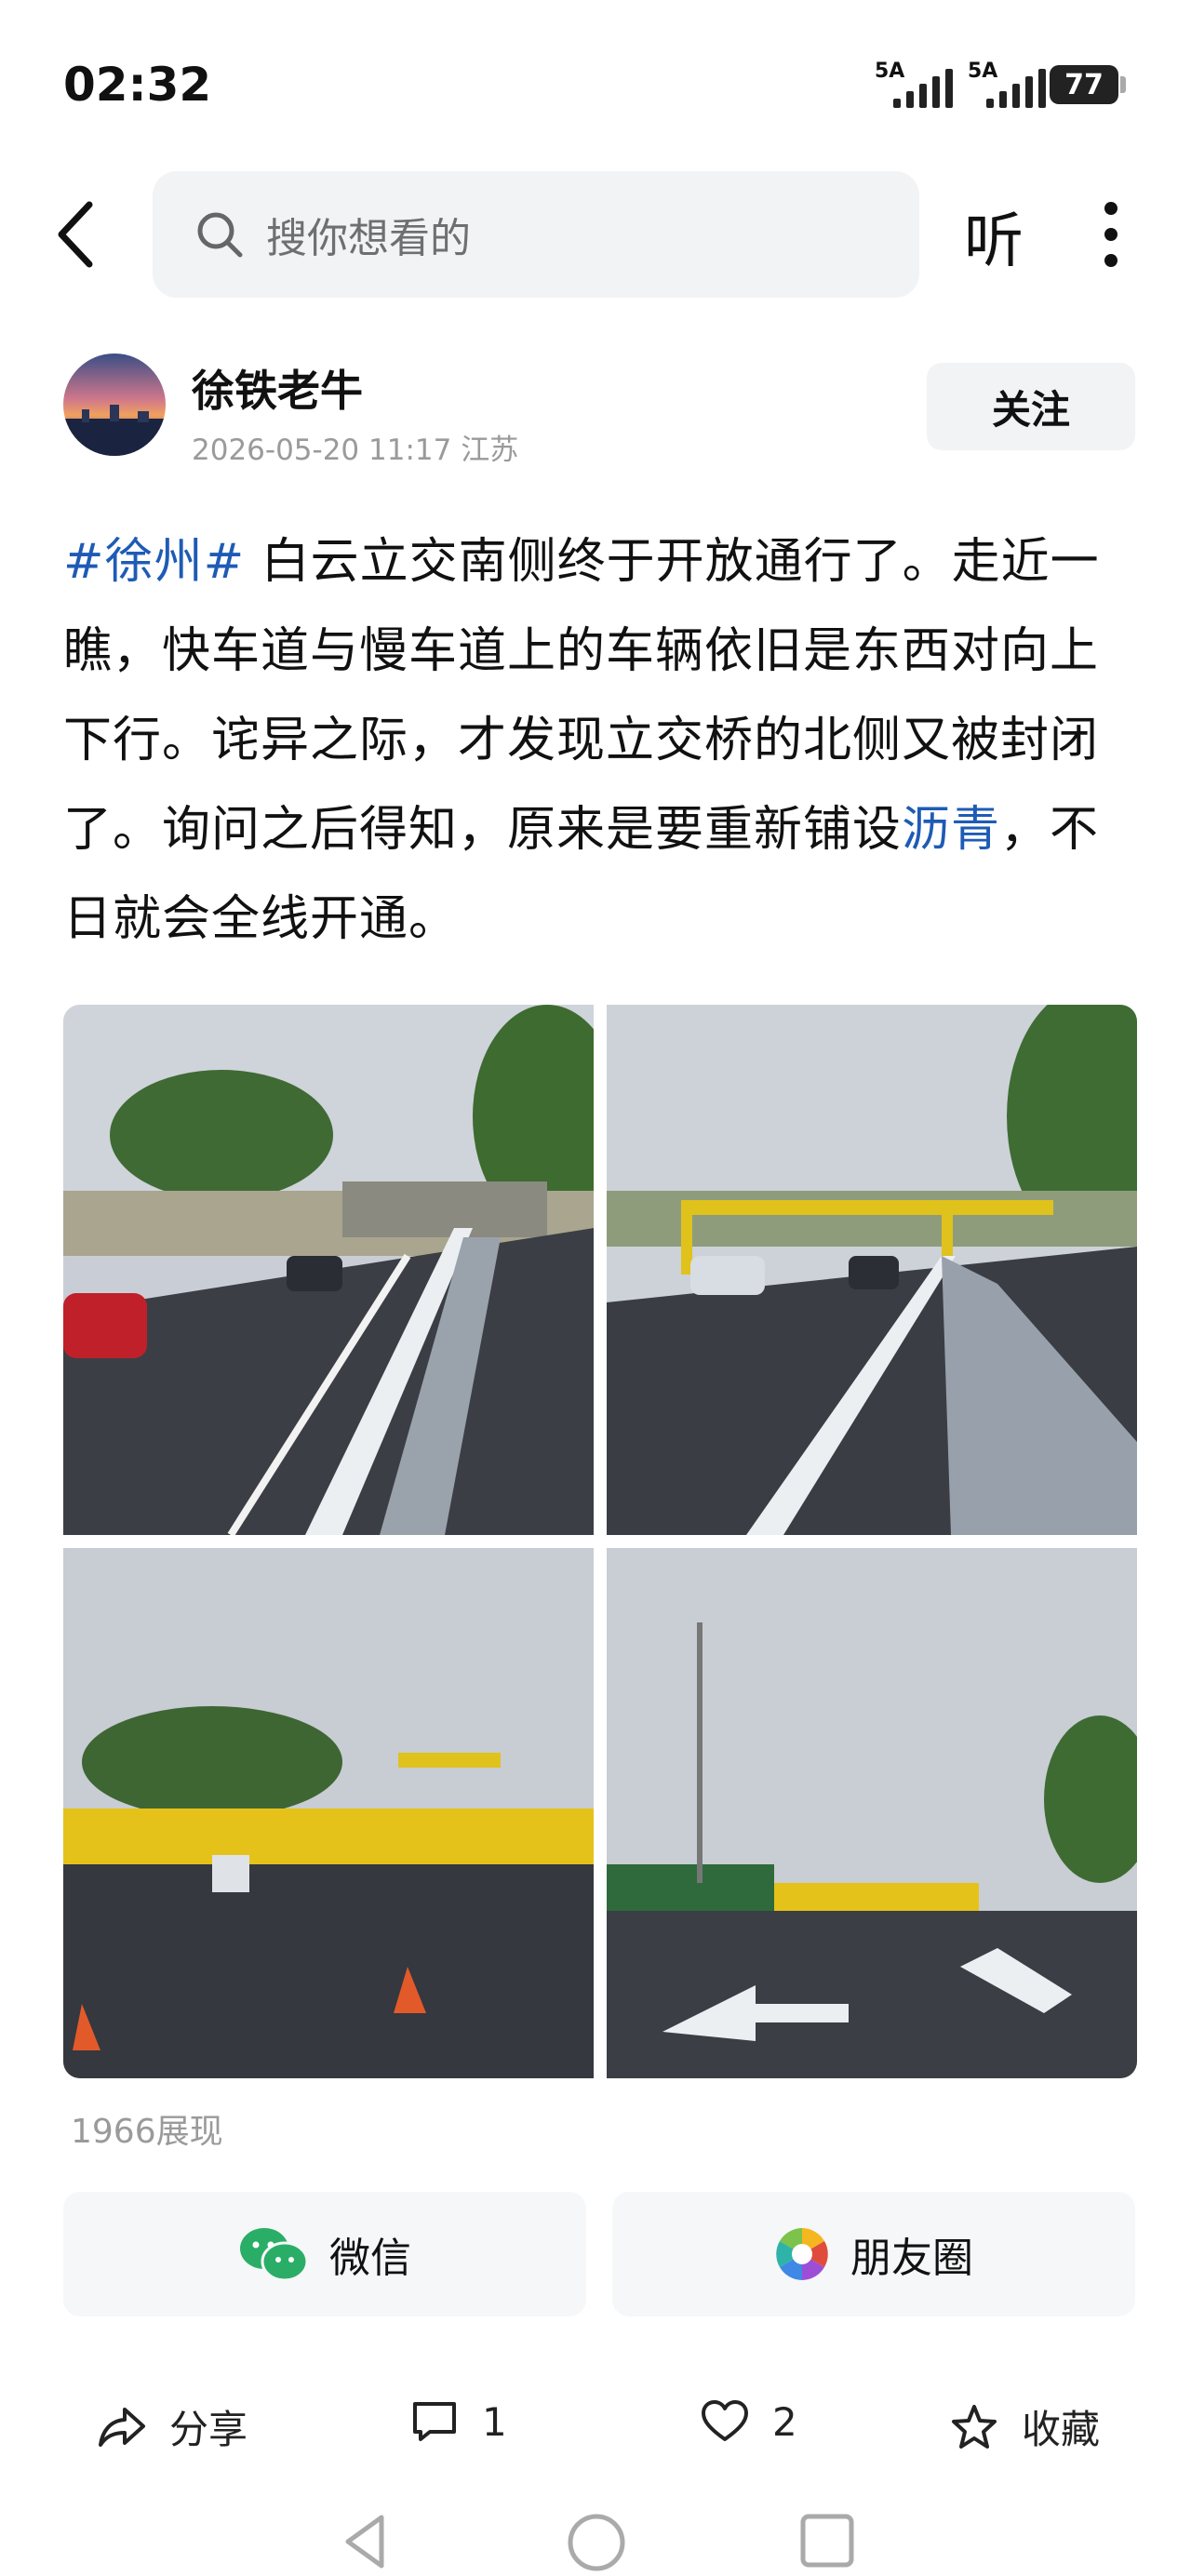  I want to click on nav-recents-icon, so click(827, 2540).